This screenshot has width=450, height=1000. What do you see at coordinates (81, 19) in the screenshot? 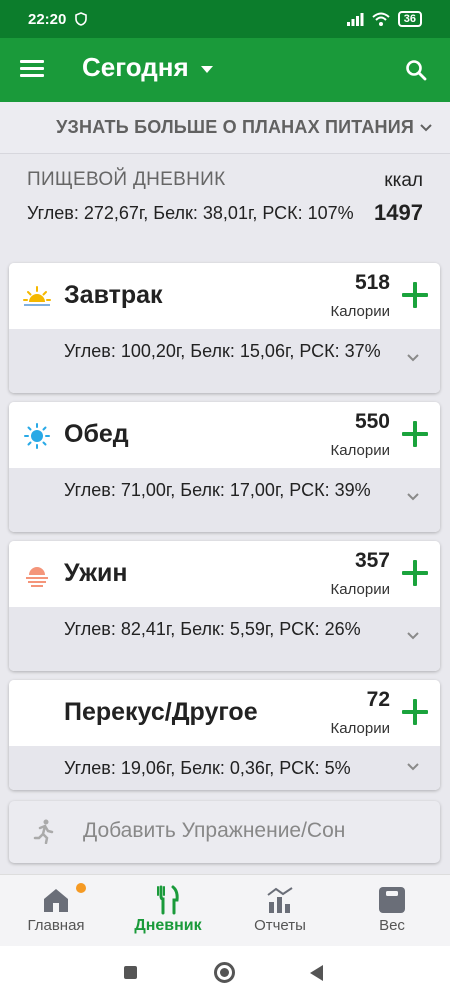
I see `shield-icon` at bounding box center [81, 19].